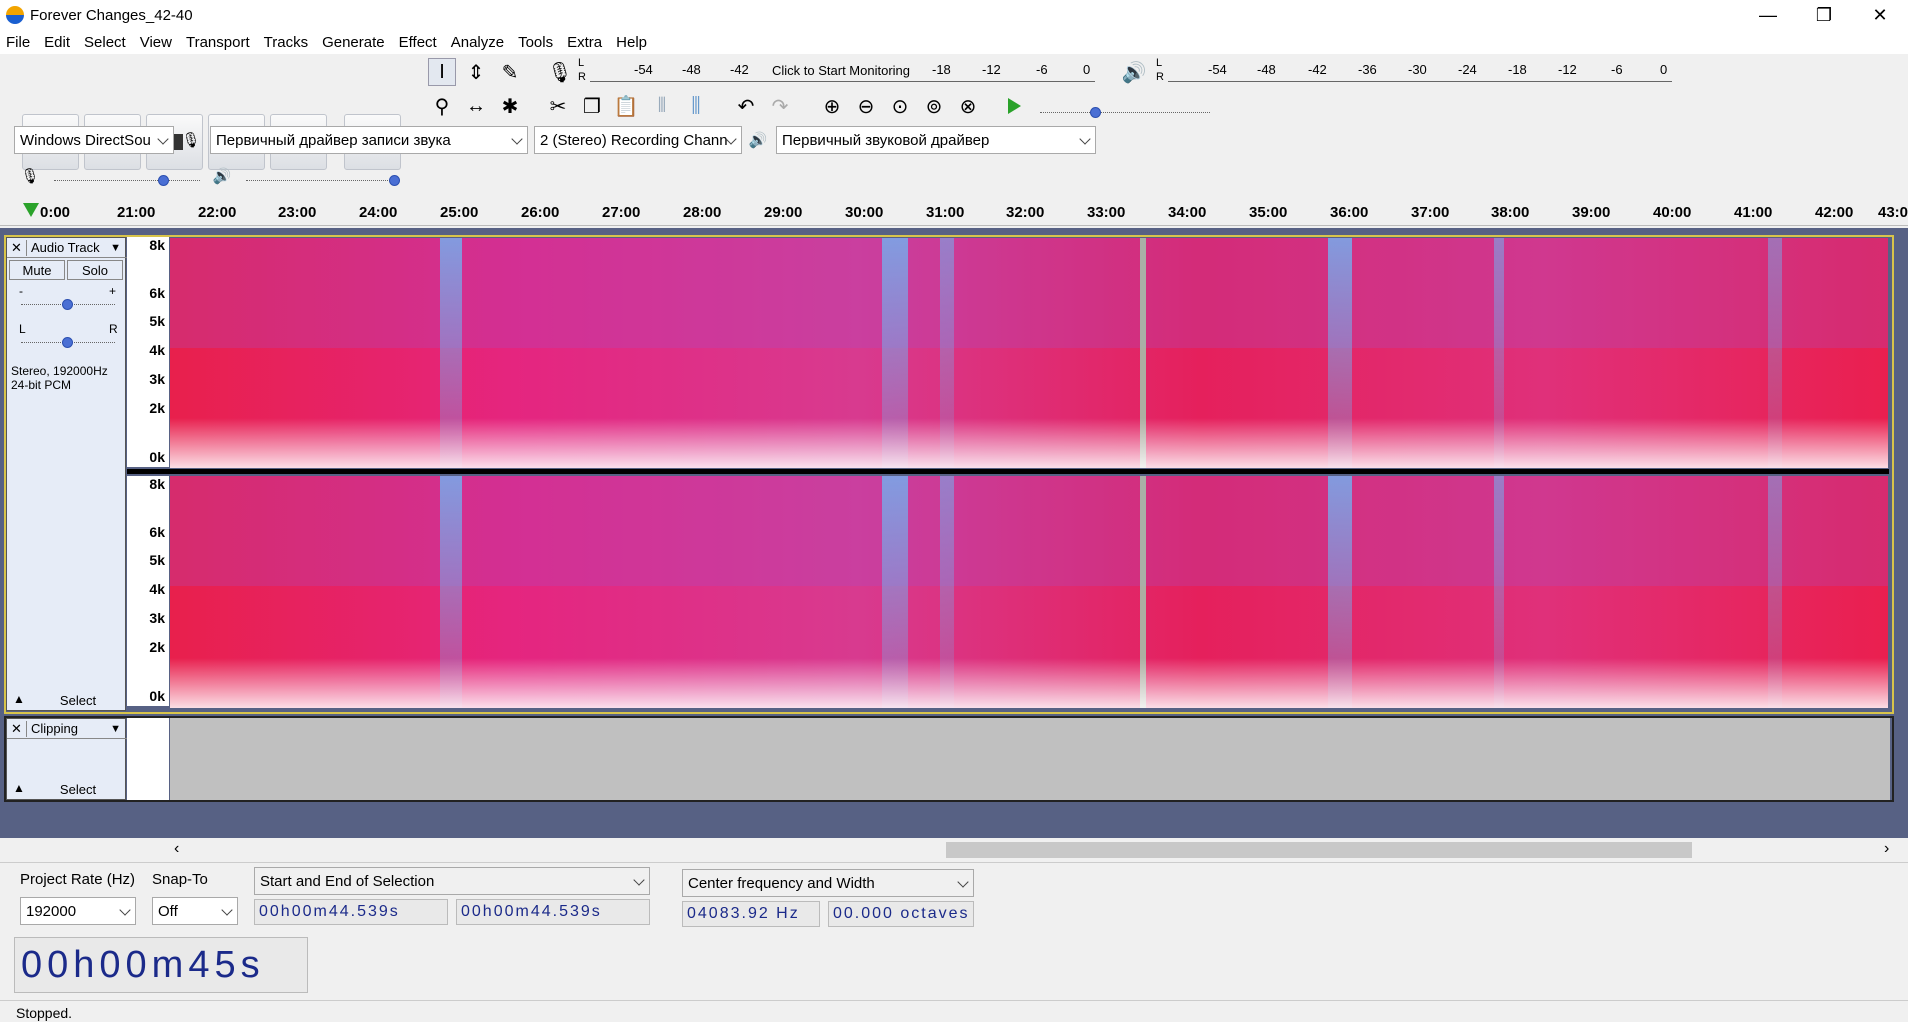  What do you see at coordinates (510, 106) in the screenshot?
I see `multi-tool-button: ✱` at bounding box center [510, 106].